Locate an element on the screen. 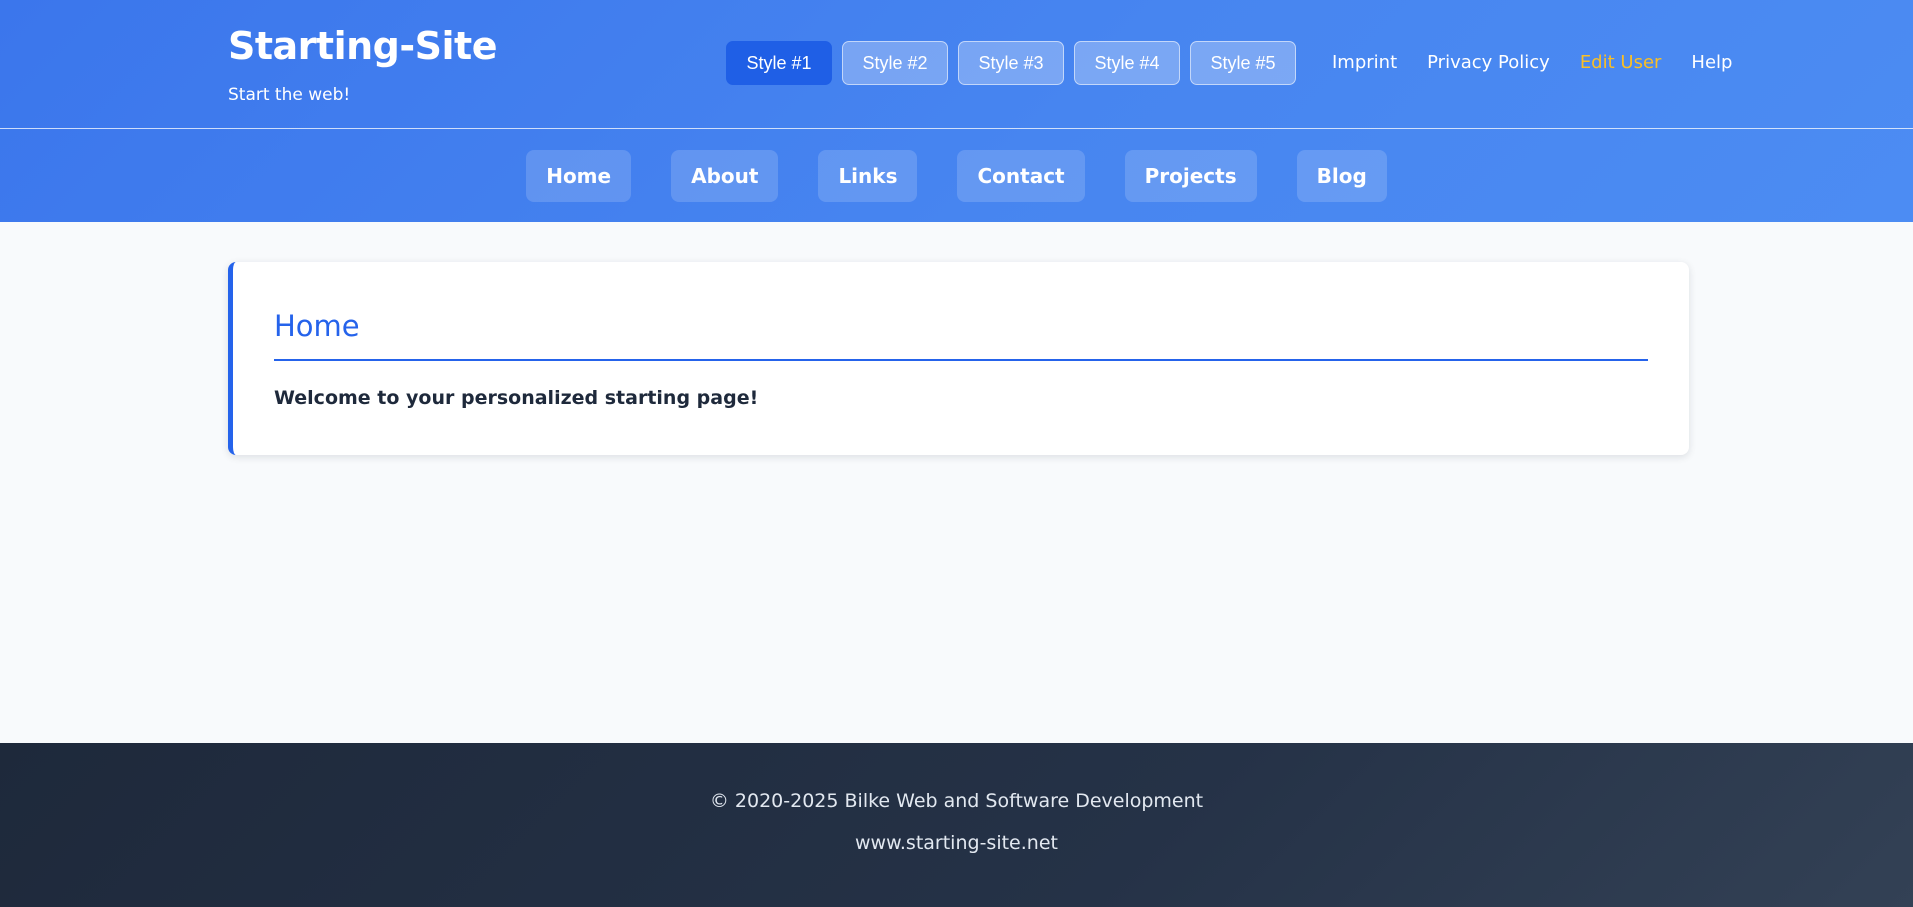 This screenshot has width=1913, height=907. top-links: Imprint Privacy Policy Edit User Help is located at coordinates (1532, 63).